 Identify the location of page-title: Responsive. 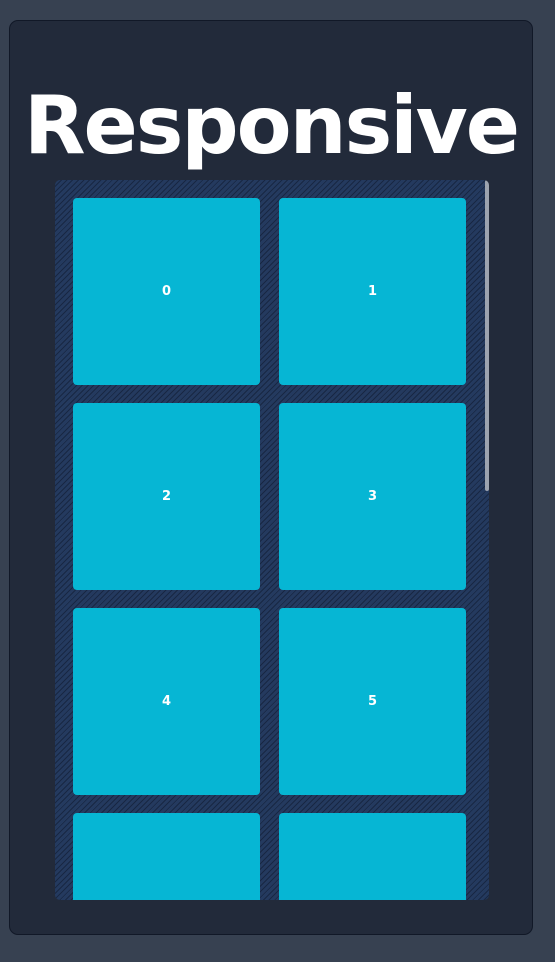
(271, 125).